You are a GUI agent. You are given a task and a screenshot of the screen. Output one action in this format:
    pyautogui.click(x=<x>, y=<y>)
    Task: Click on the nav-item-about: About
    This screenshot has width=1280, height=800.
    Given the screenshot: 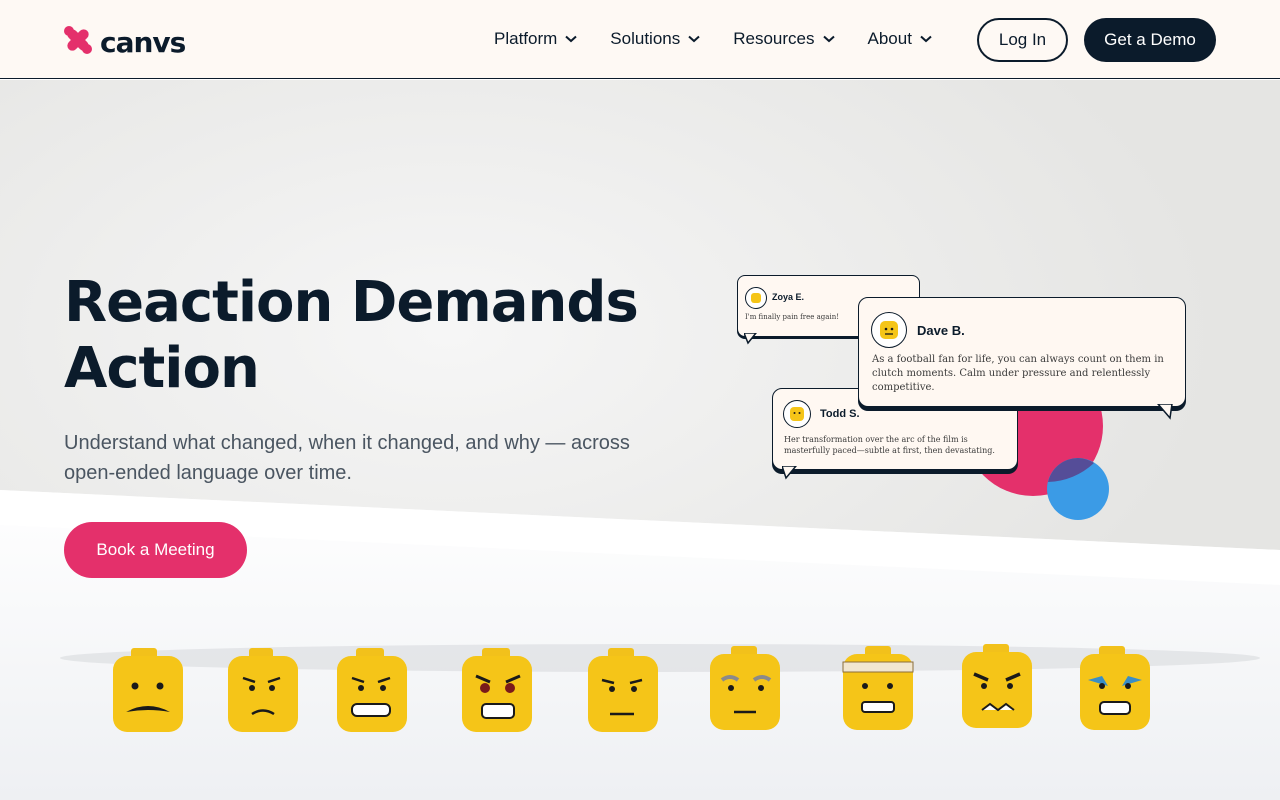 What is the action you would take?
    pyautogui.click(x=900, y=39)
    